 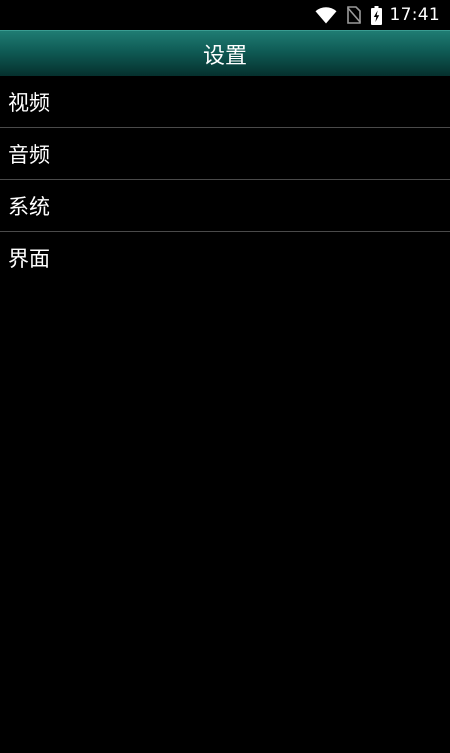 What do you see at coordinates (224, 56) in the screenshot?
I see `page-title: 设置` at bounding box center [224, 56].